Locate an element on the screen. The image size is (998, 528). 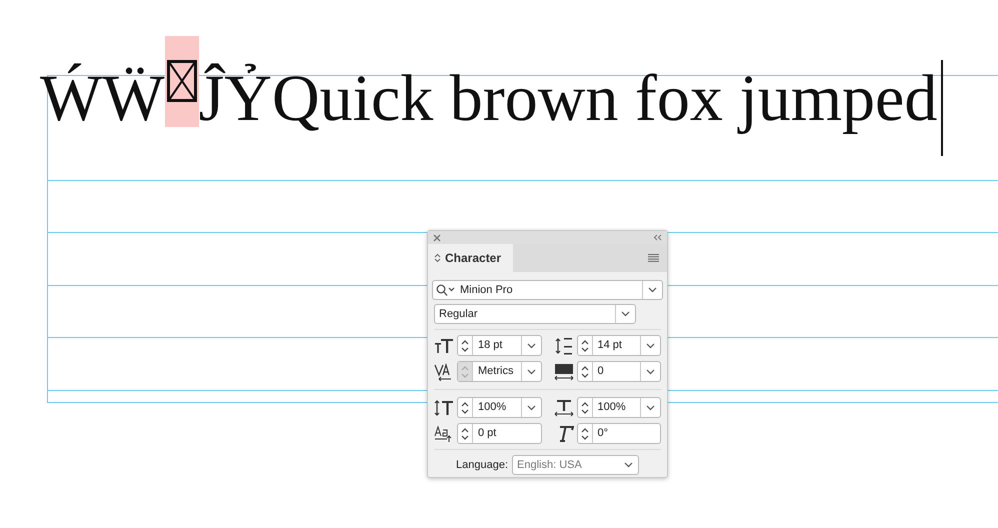
close-icon is located at coordinates (437, 238).